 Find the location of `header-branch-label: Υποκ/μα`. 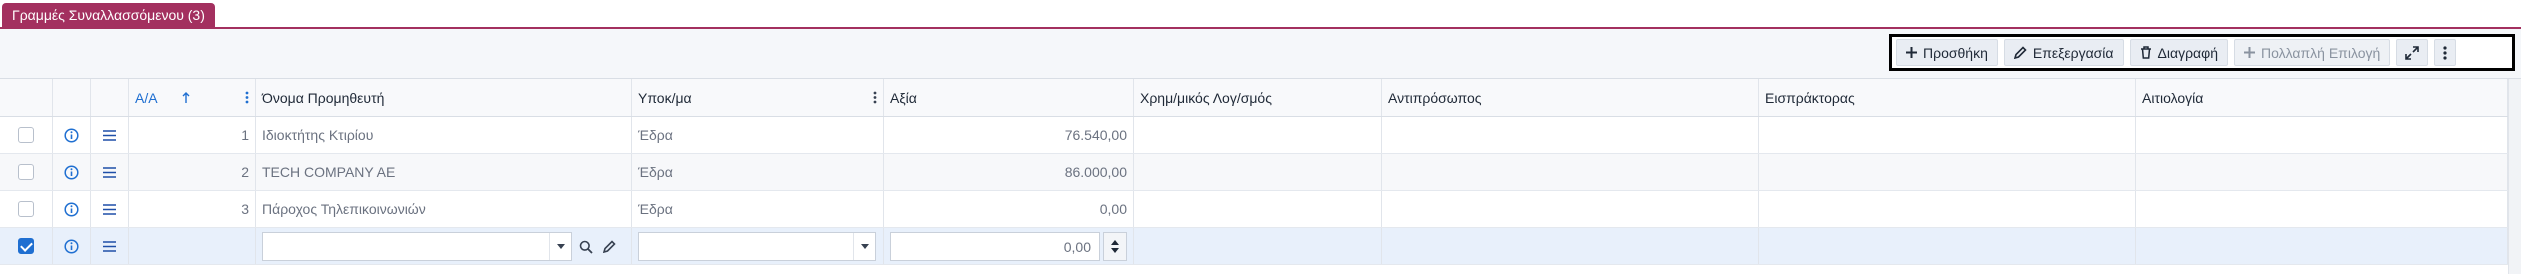

header-branch-label: Υποκ/μα is located at coordinates (665, 97).